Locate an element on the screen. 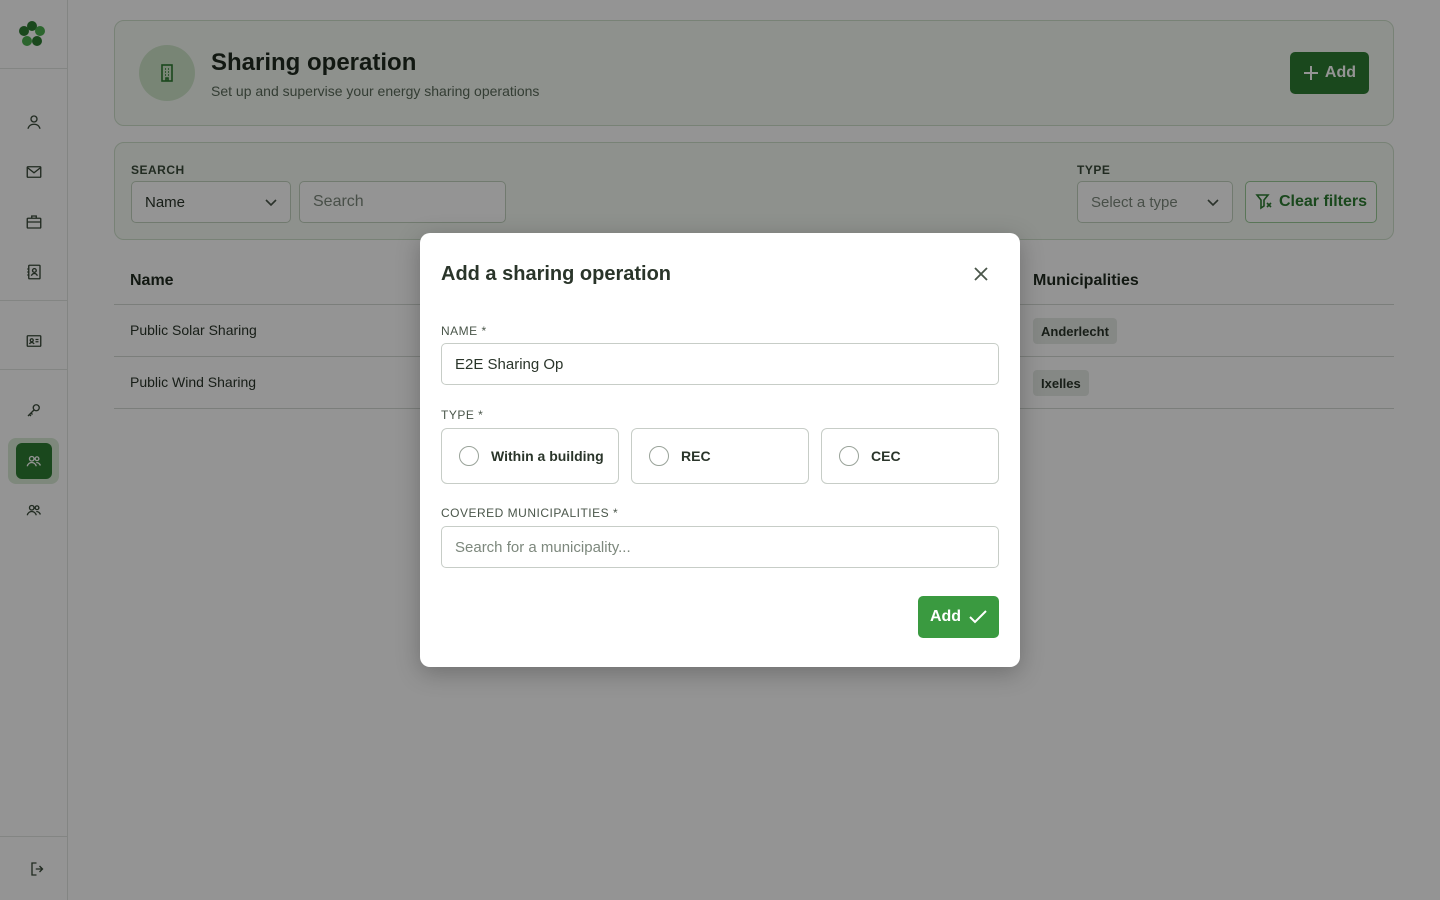  checkmark-icon is located at coordinates (978, 617).